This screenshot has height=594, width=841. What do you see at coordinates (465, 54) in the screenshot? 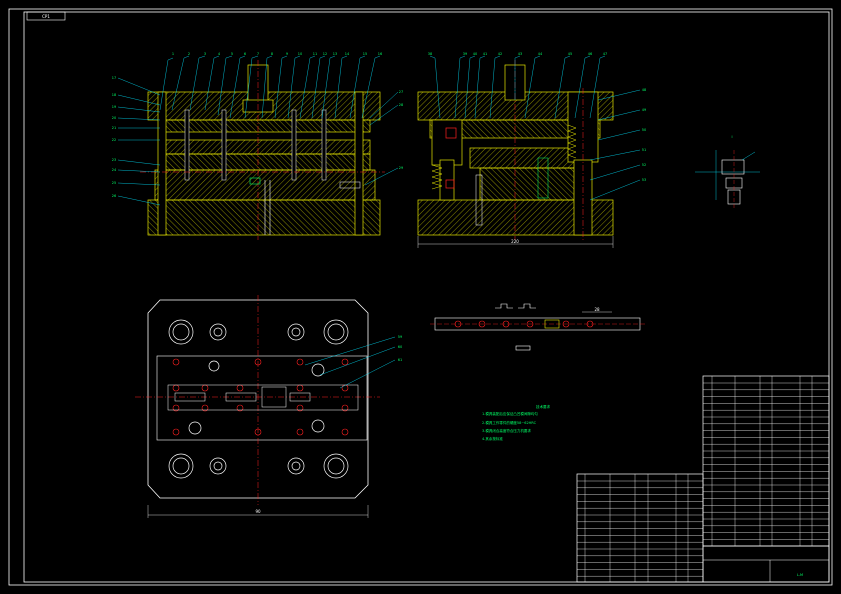
I see `part-balloon-label: 39` at bounding box center [465, 54].